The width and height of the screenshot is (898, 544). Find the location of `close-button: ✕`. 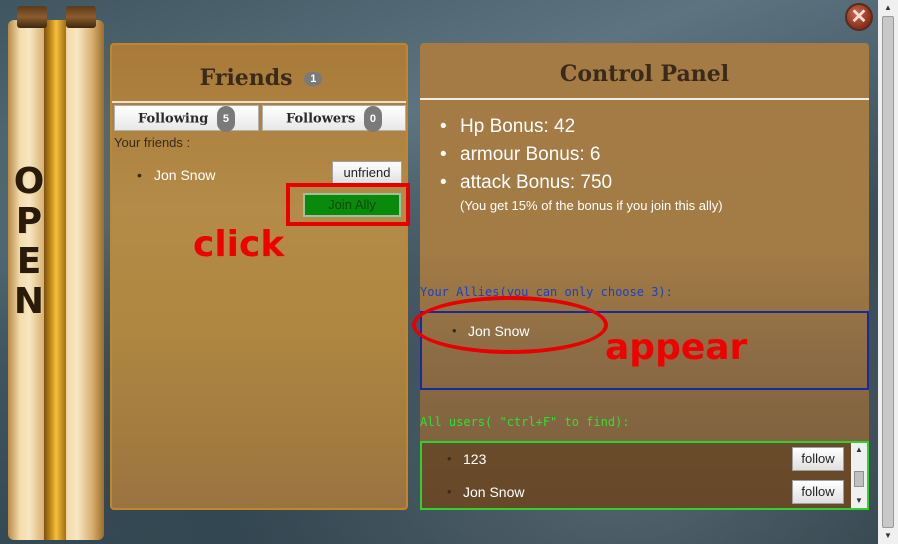

close-button: ✕ is located at coordinates (859, 17).